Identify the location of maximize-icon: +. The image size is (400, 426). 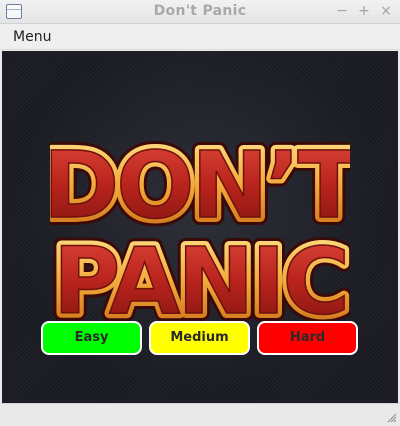
(364, 11).